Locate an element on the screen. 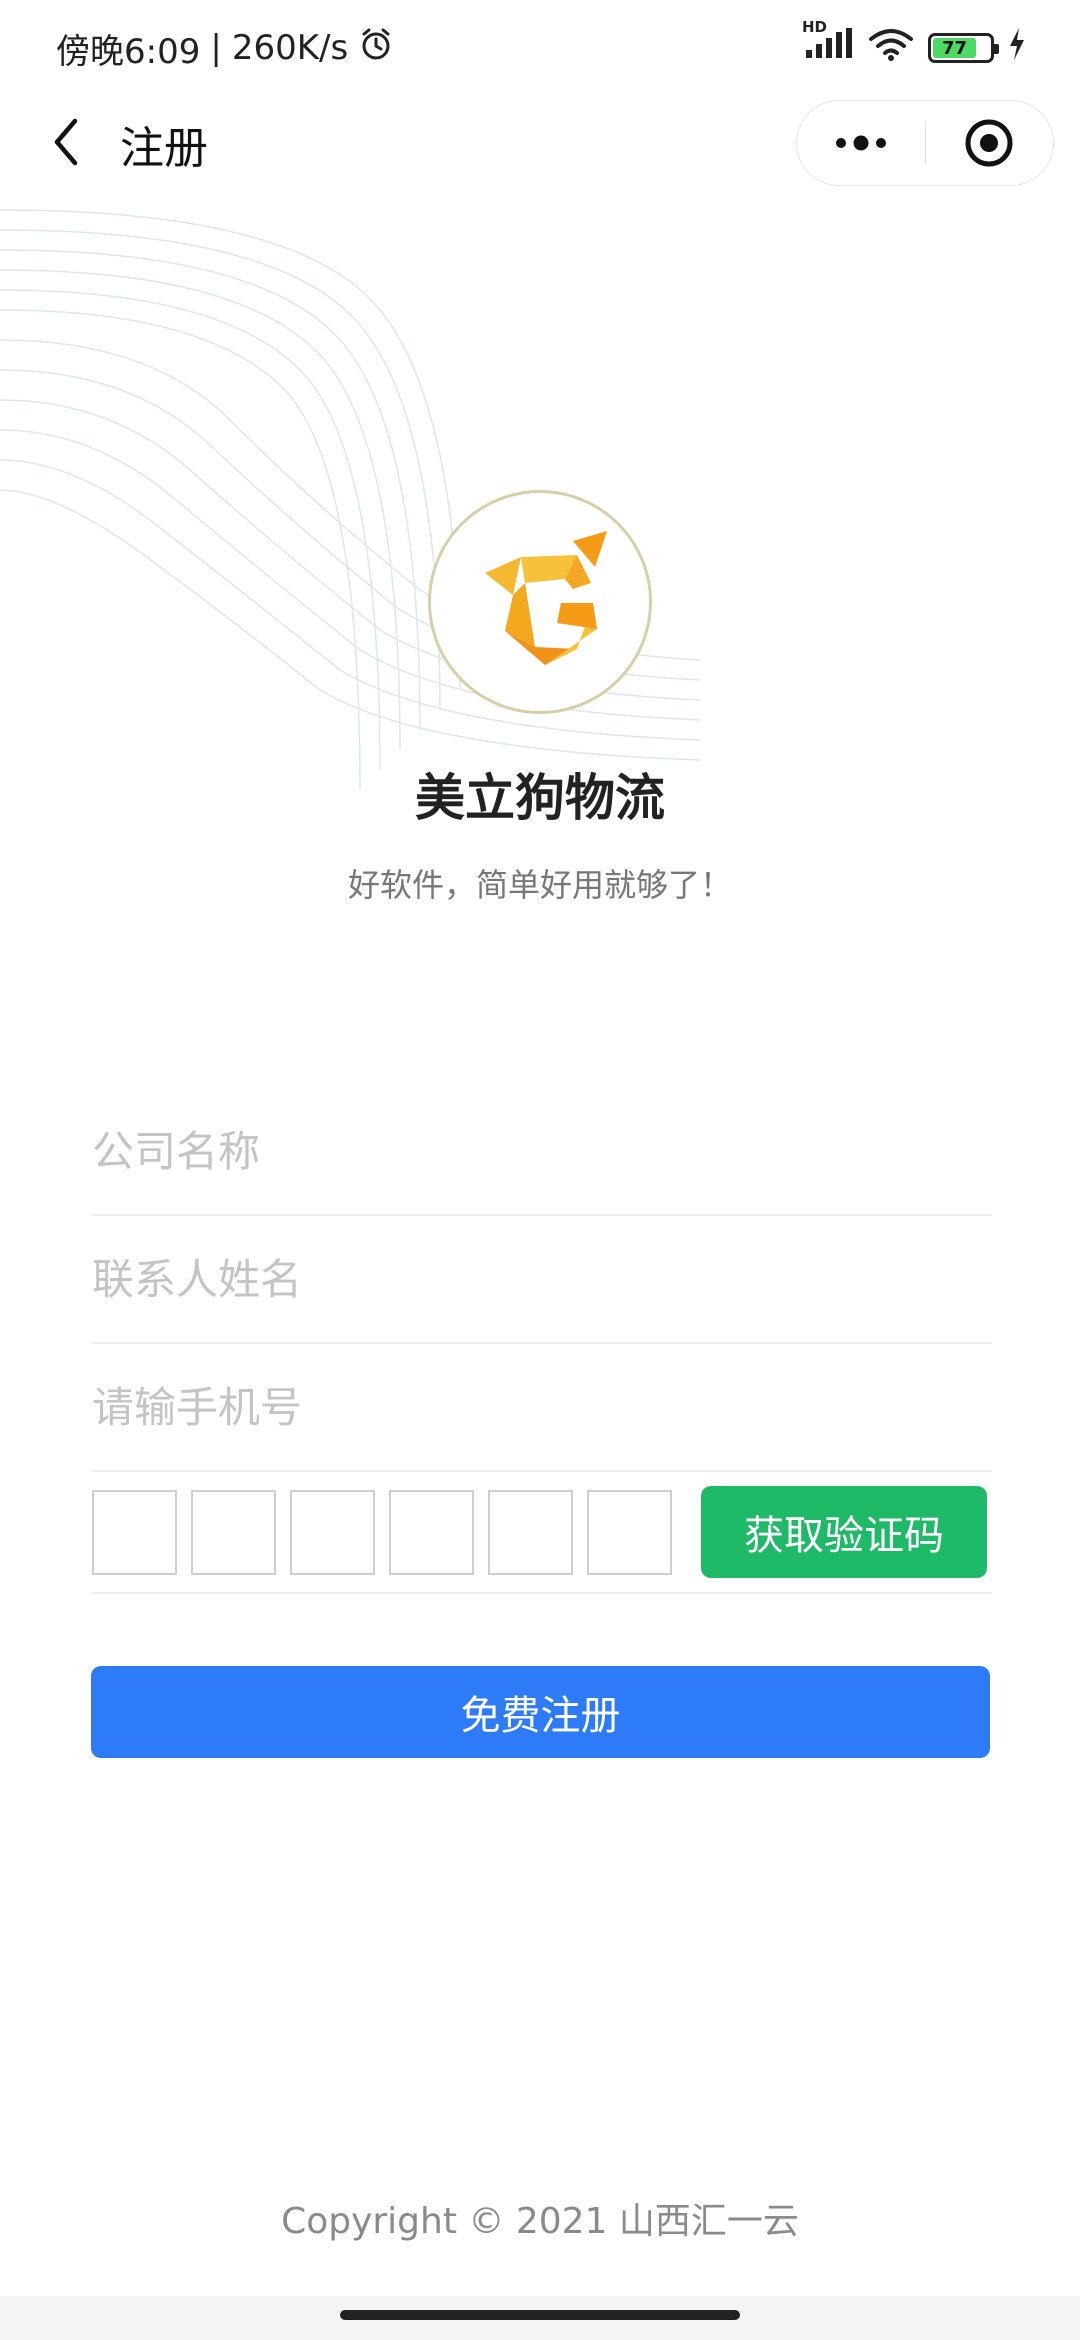  battery-icon: 77 is located at coordinates (963, 48).